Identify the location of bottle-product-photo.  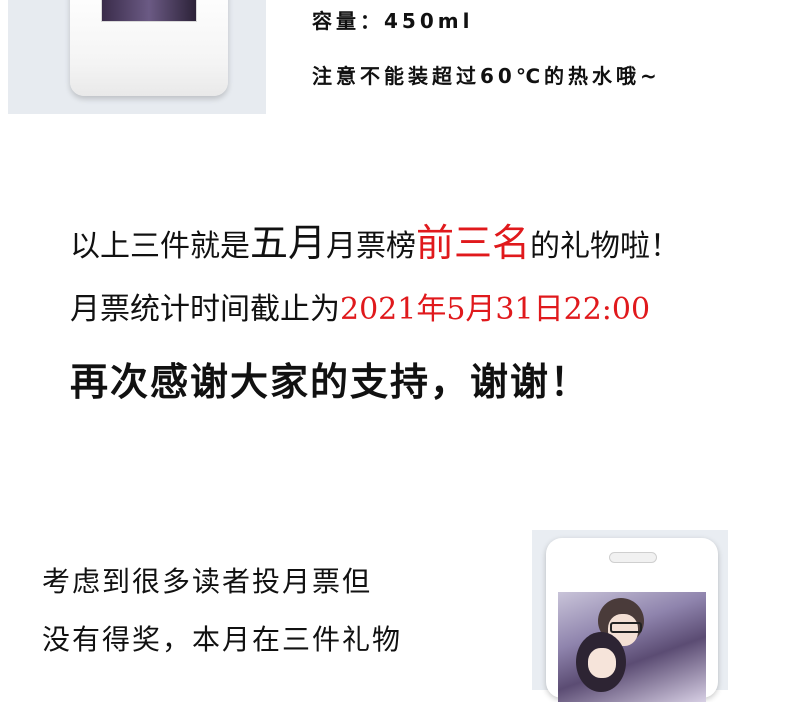
(137, 57).